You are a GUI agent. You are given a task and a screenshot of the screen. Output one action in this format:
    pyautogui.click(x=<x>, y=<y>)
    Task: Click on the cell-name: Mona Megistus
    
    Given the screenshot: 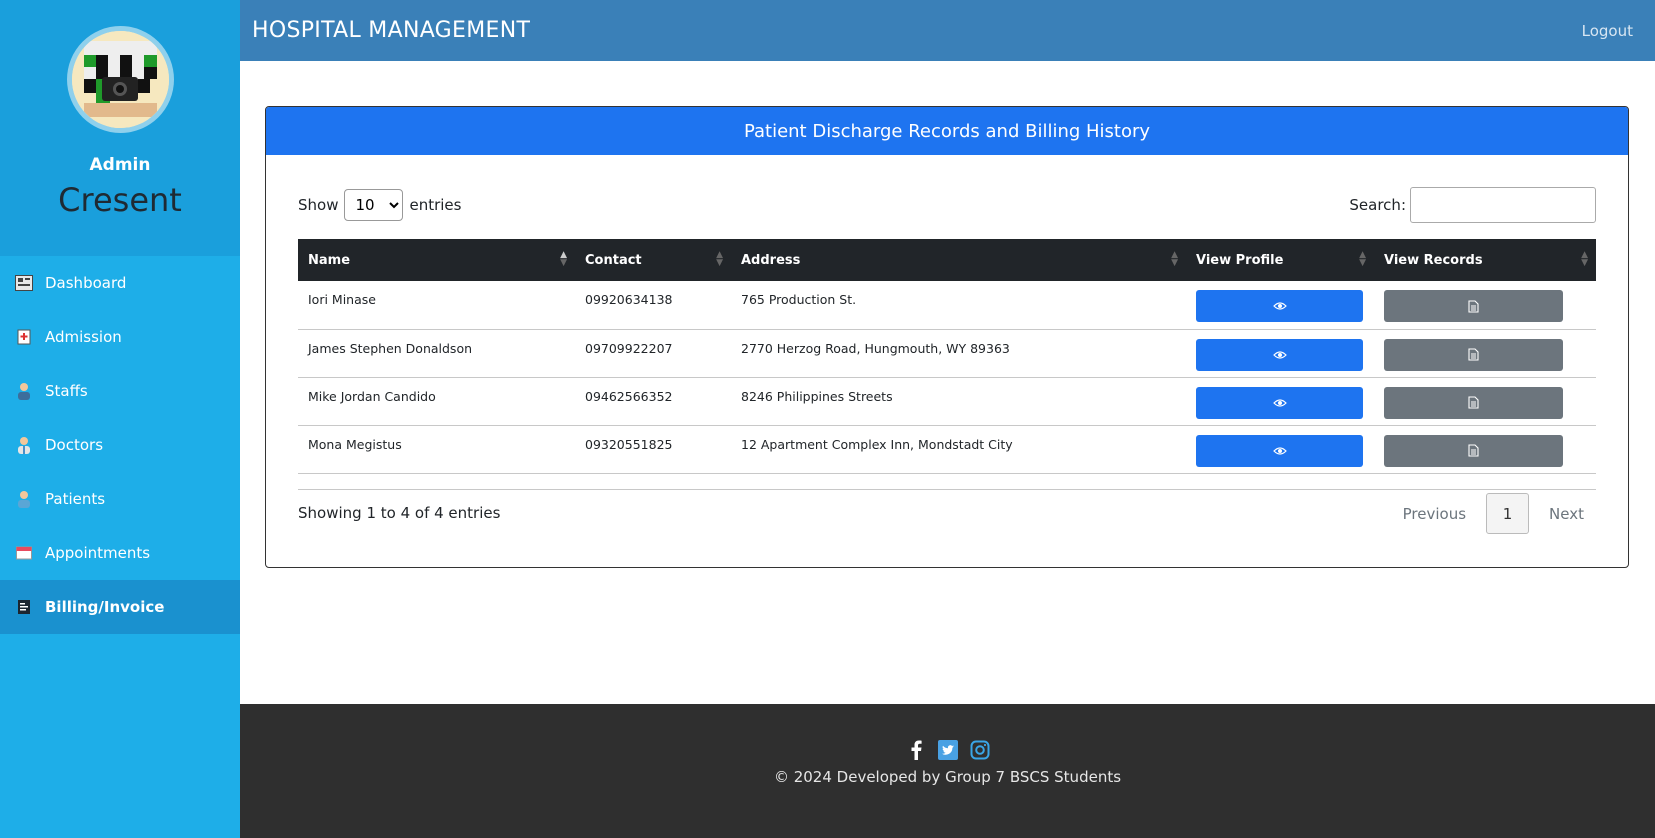 What is the action you would take?
    pyautogui.click(x=436, y=449)
    